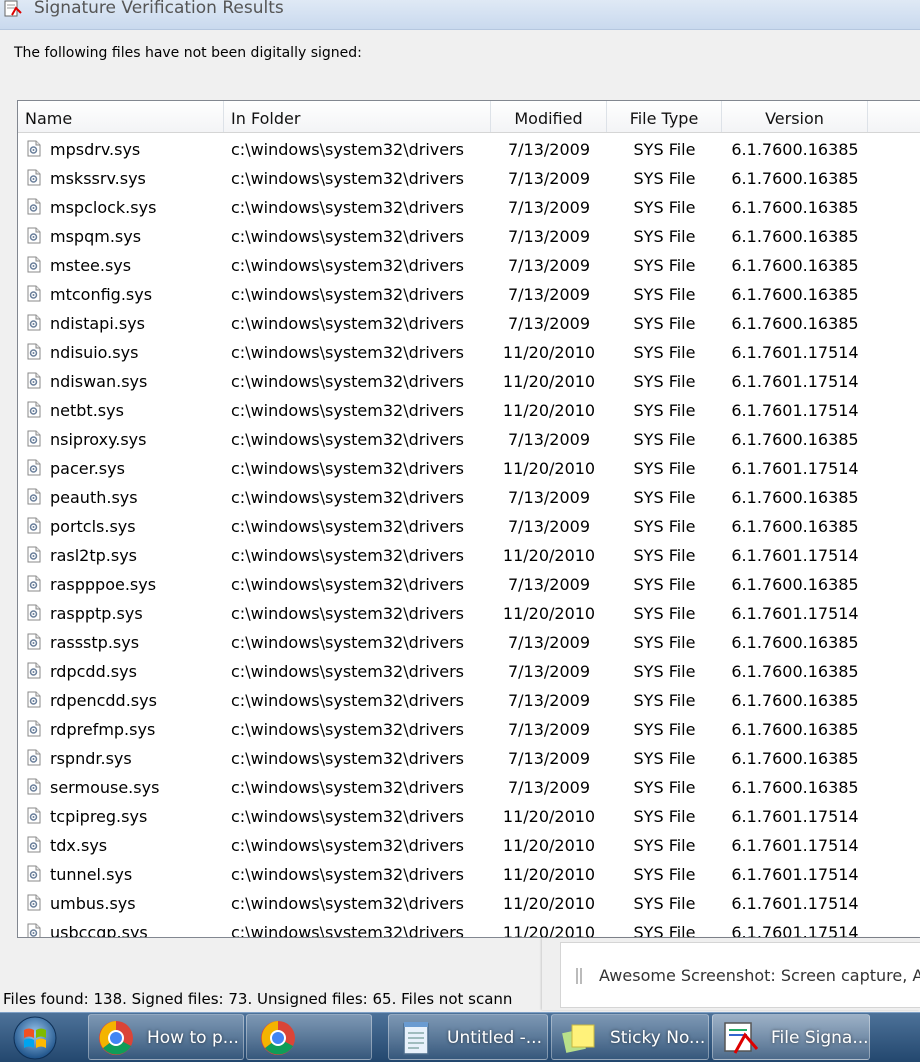 The height and width of the screenshot is (1062, 920). I want to click on file-name: rspndr.sys, so click(91, 758).